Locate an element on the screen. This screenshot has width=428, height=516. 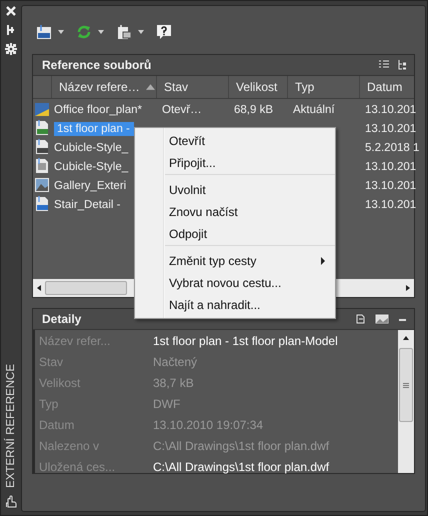
property-value: C:\All Drawings\1st floor plan.dwf is located at coordinates (241, 445).